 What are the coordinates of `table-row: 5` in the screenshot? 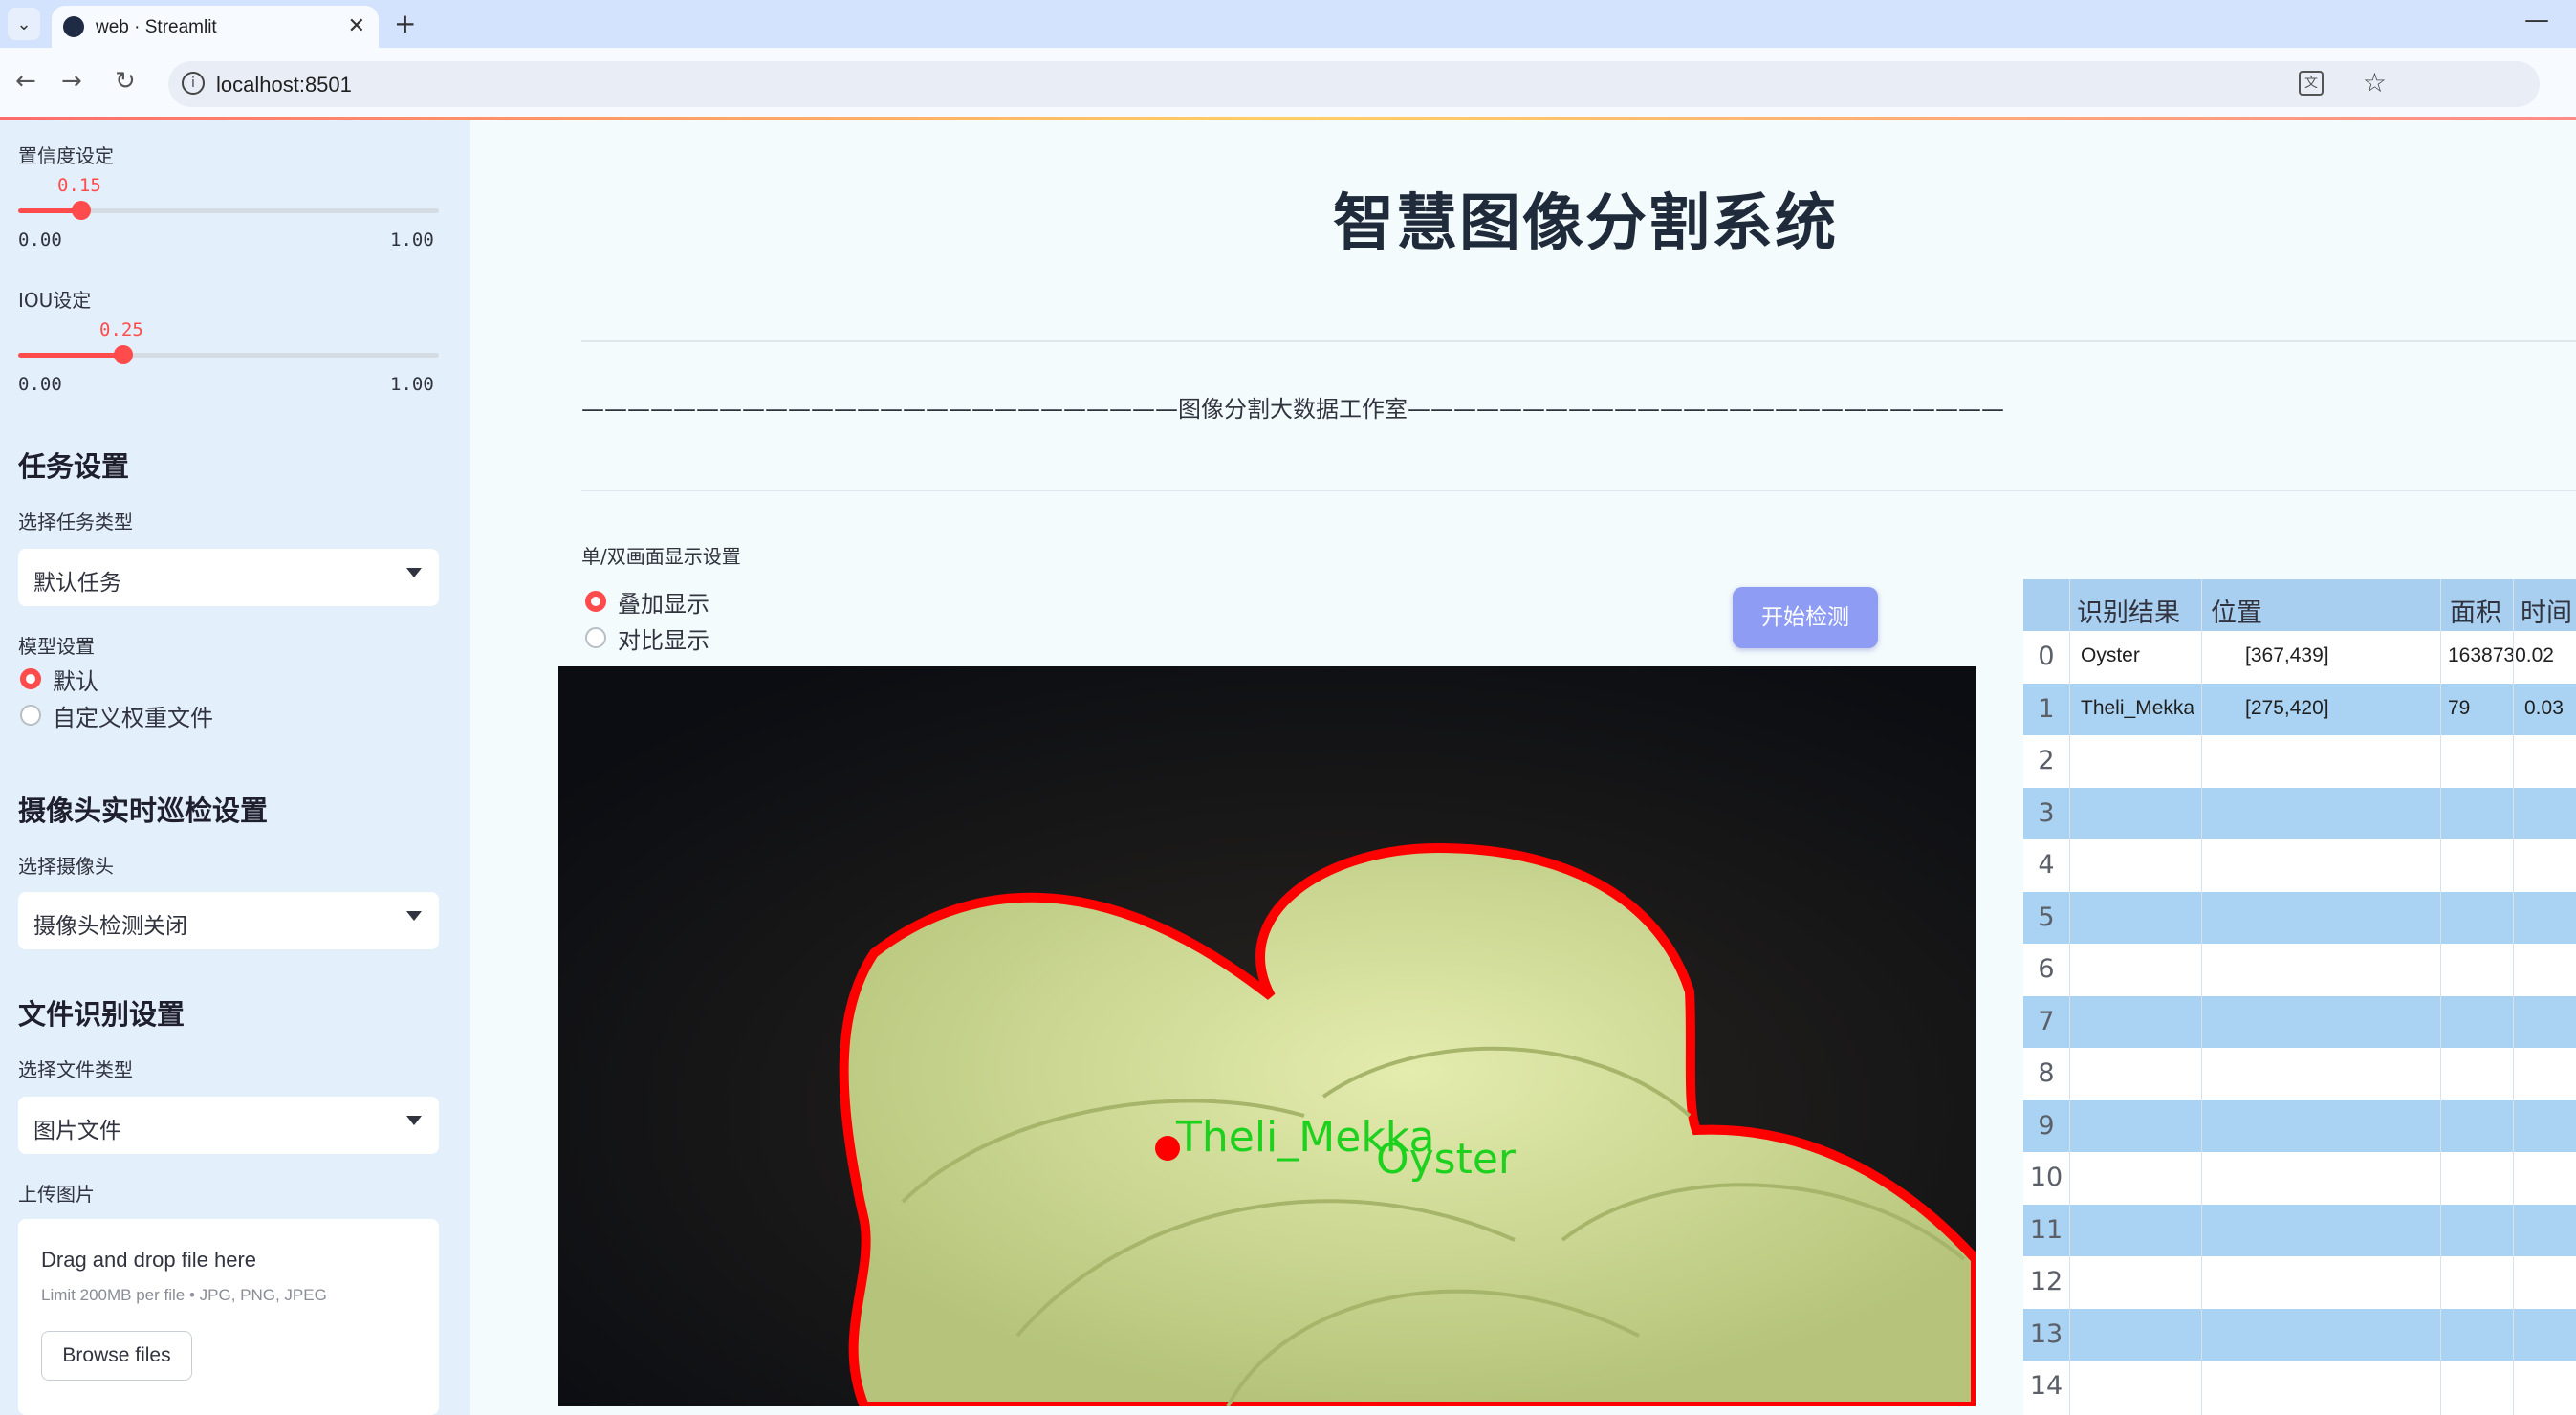 It's located at (2299, 917).